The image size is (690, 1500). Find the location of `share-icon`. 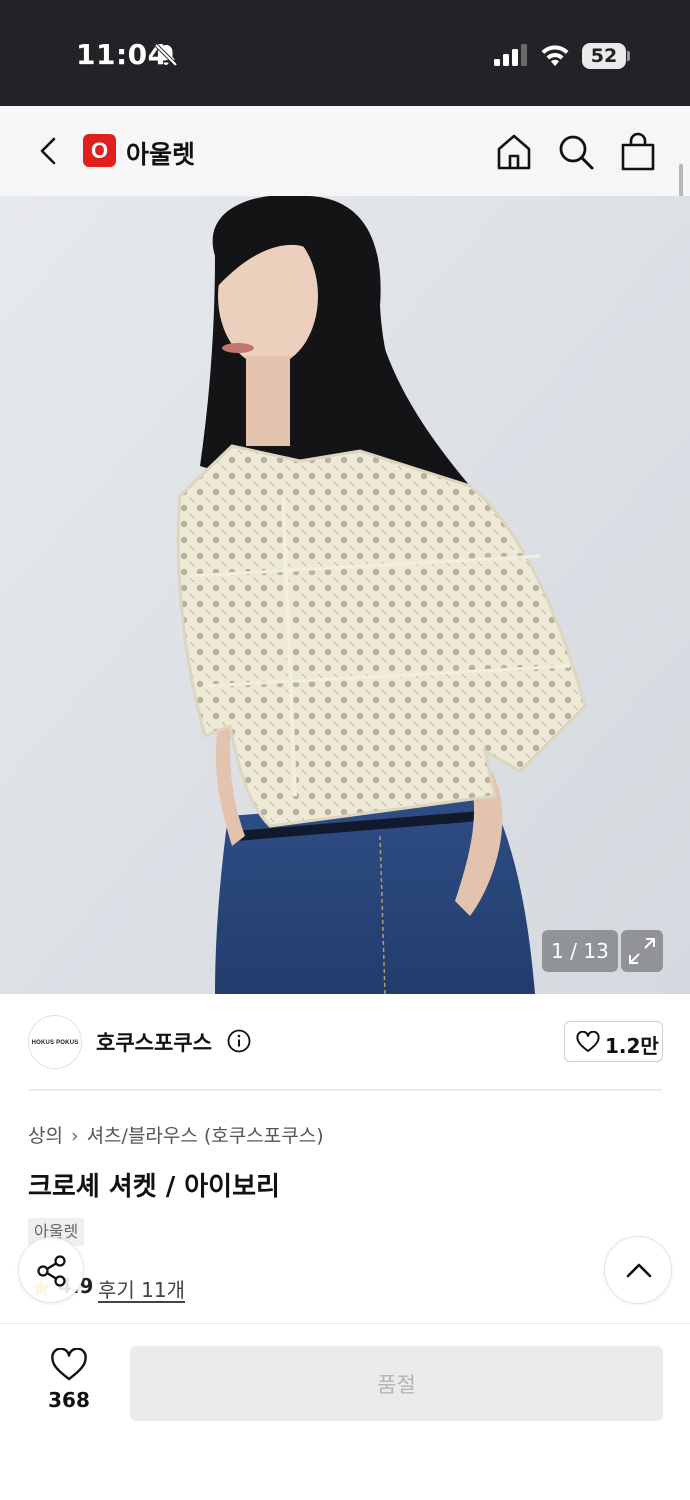

share-icon is located at coordinates (51, 1271).